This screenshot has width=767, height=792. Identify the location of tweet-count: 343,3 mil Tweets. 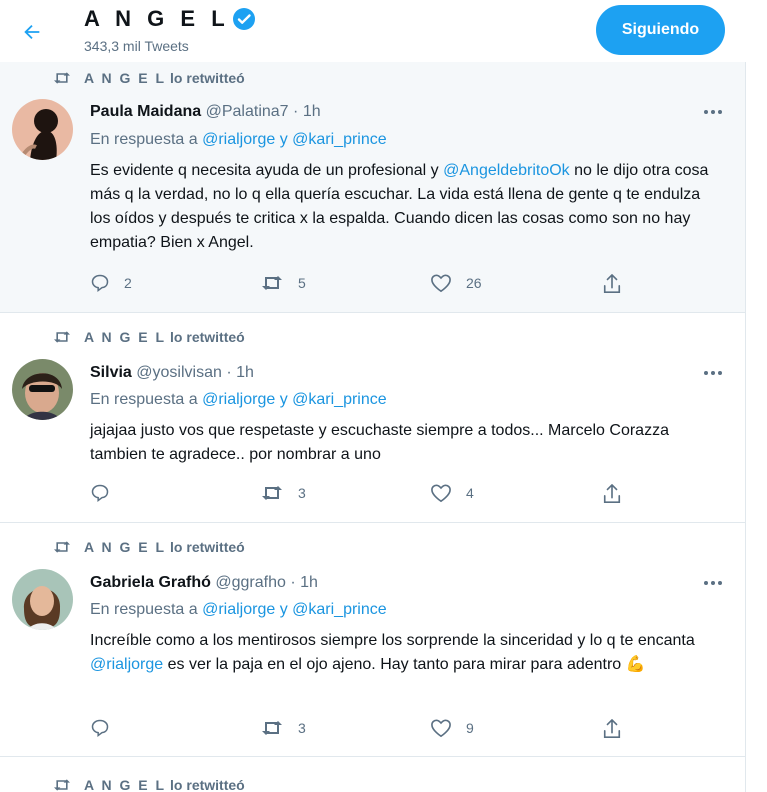
(136, 46).